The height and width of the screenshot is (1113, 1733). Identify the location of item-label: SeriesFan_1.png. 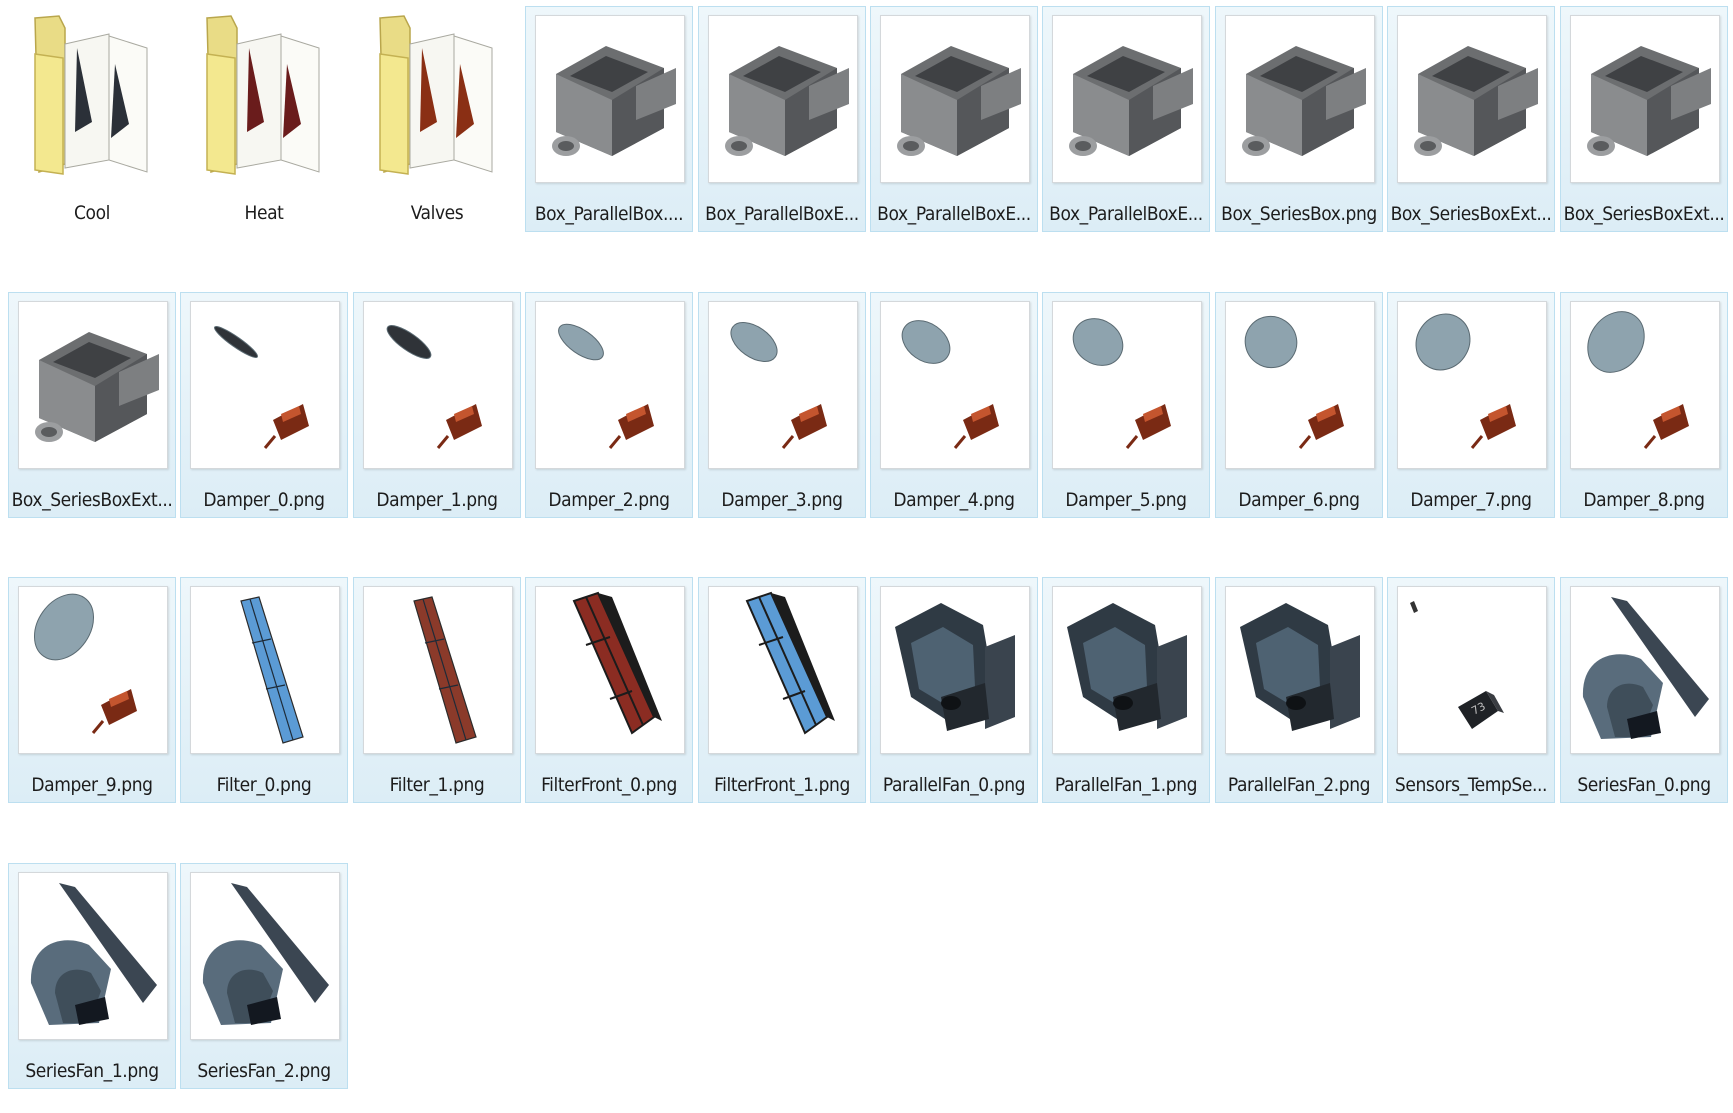
(92, 1071).